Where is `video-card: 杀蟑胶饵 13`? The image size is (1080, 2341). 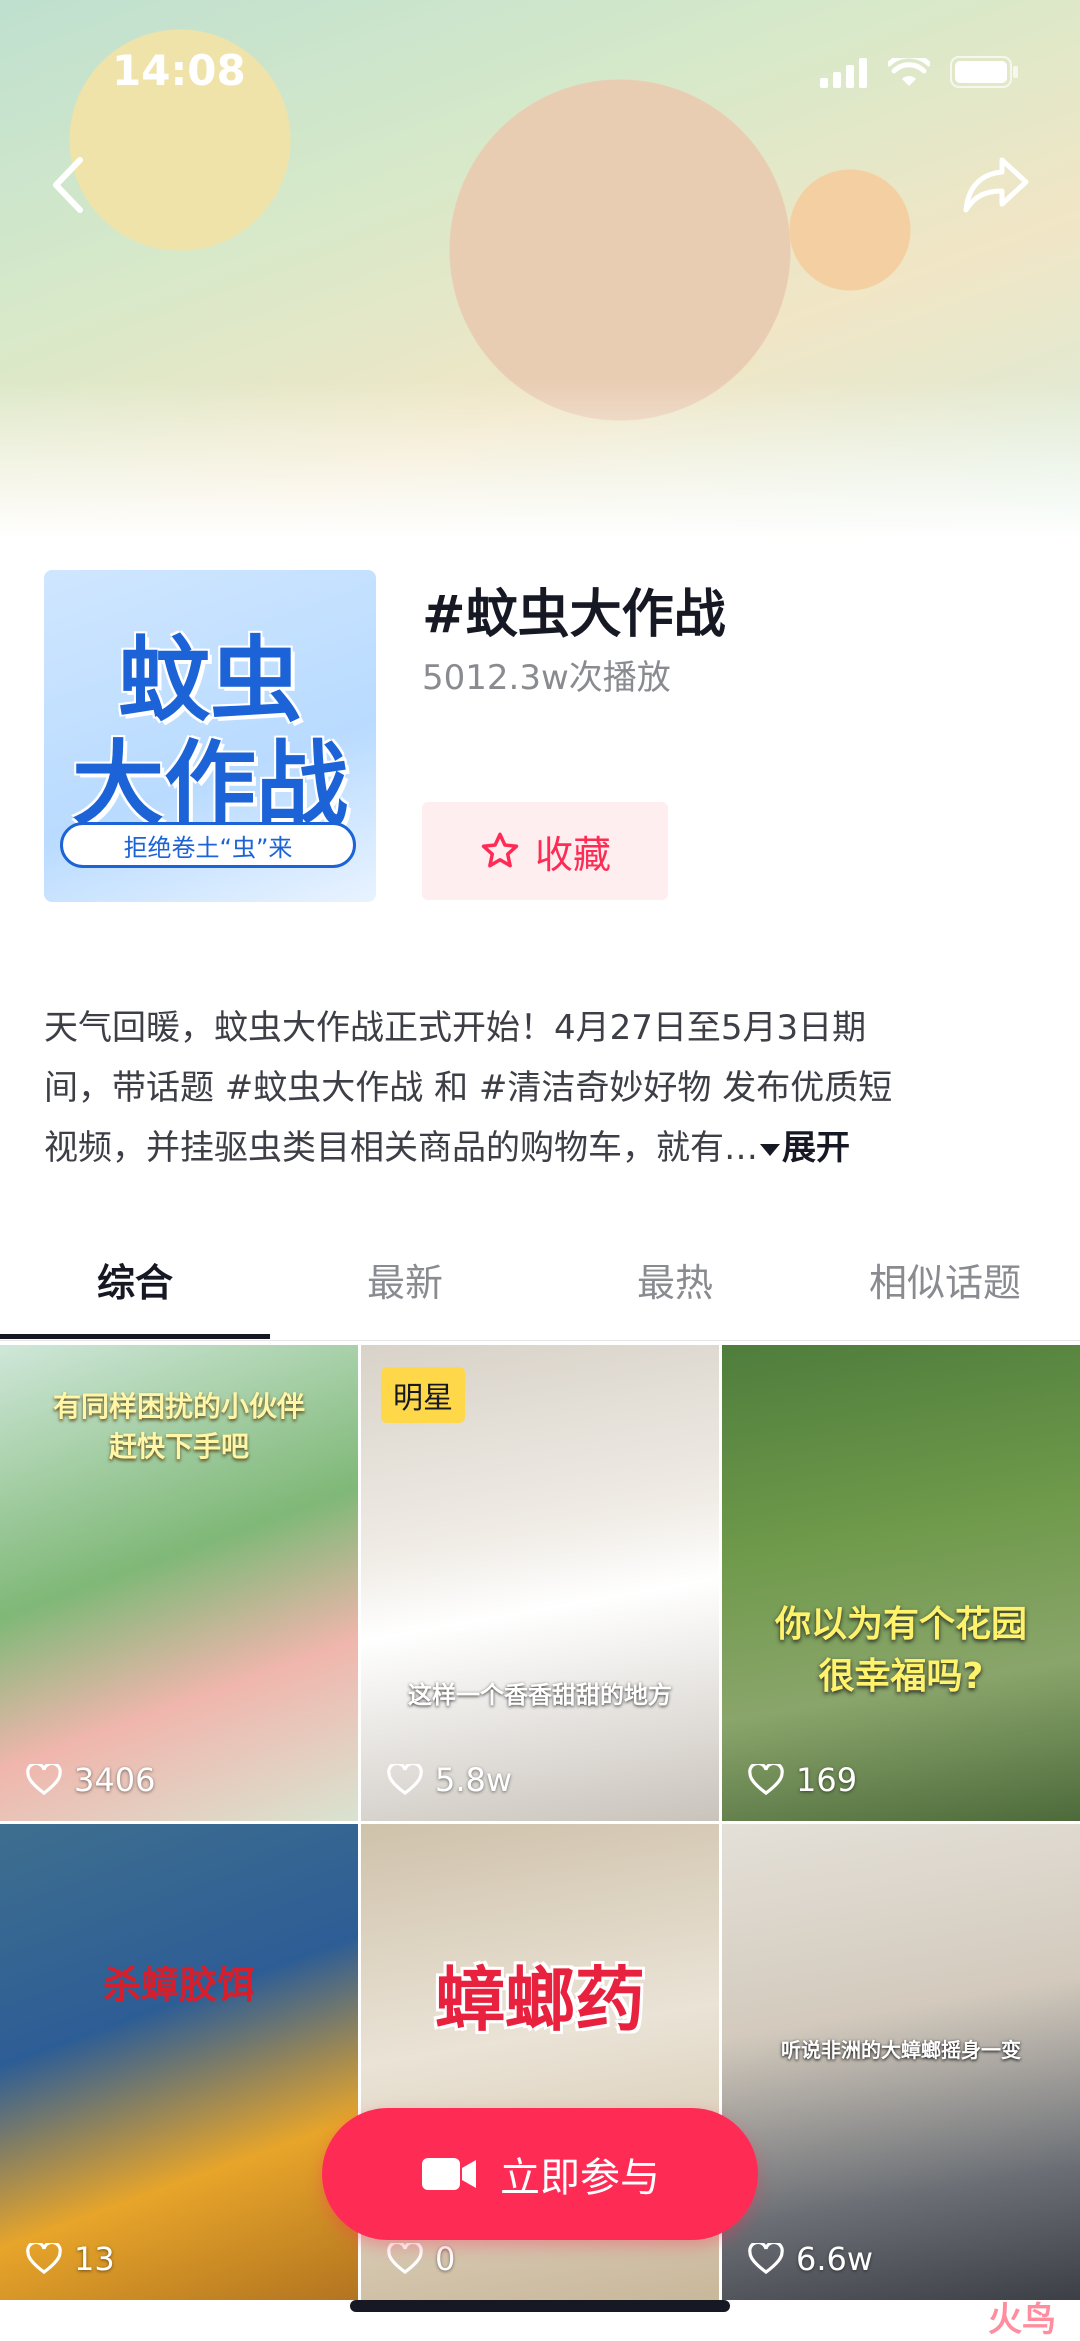
video-card: 杀蟑胶饵 13 is located at coordinates (179, 2062).